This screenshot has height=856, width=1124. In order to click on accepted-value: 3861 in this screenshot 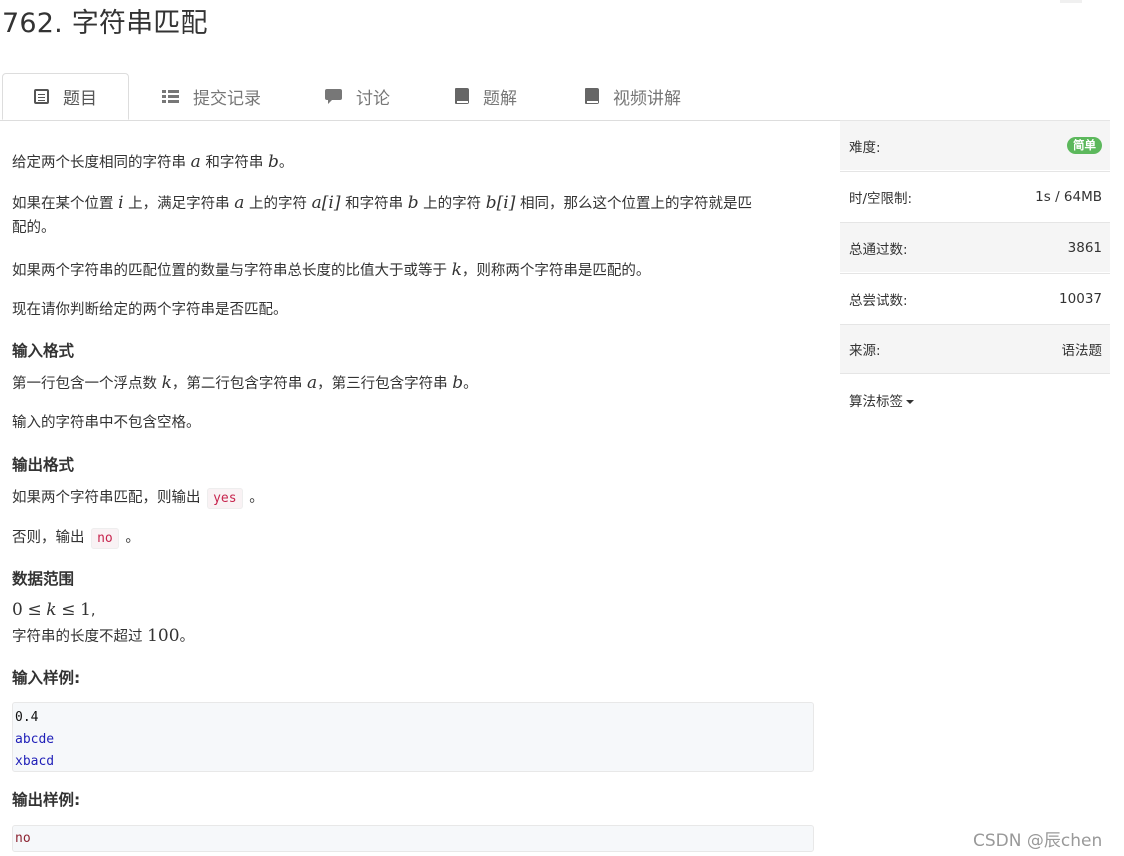, I will do `click(1084, 247)`.